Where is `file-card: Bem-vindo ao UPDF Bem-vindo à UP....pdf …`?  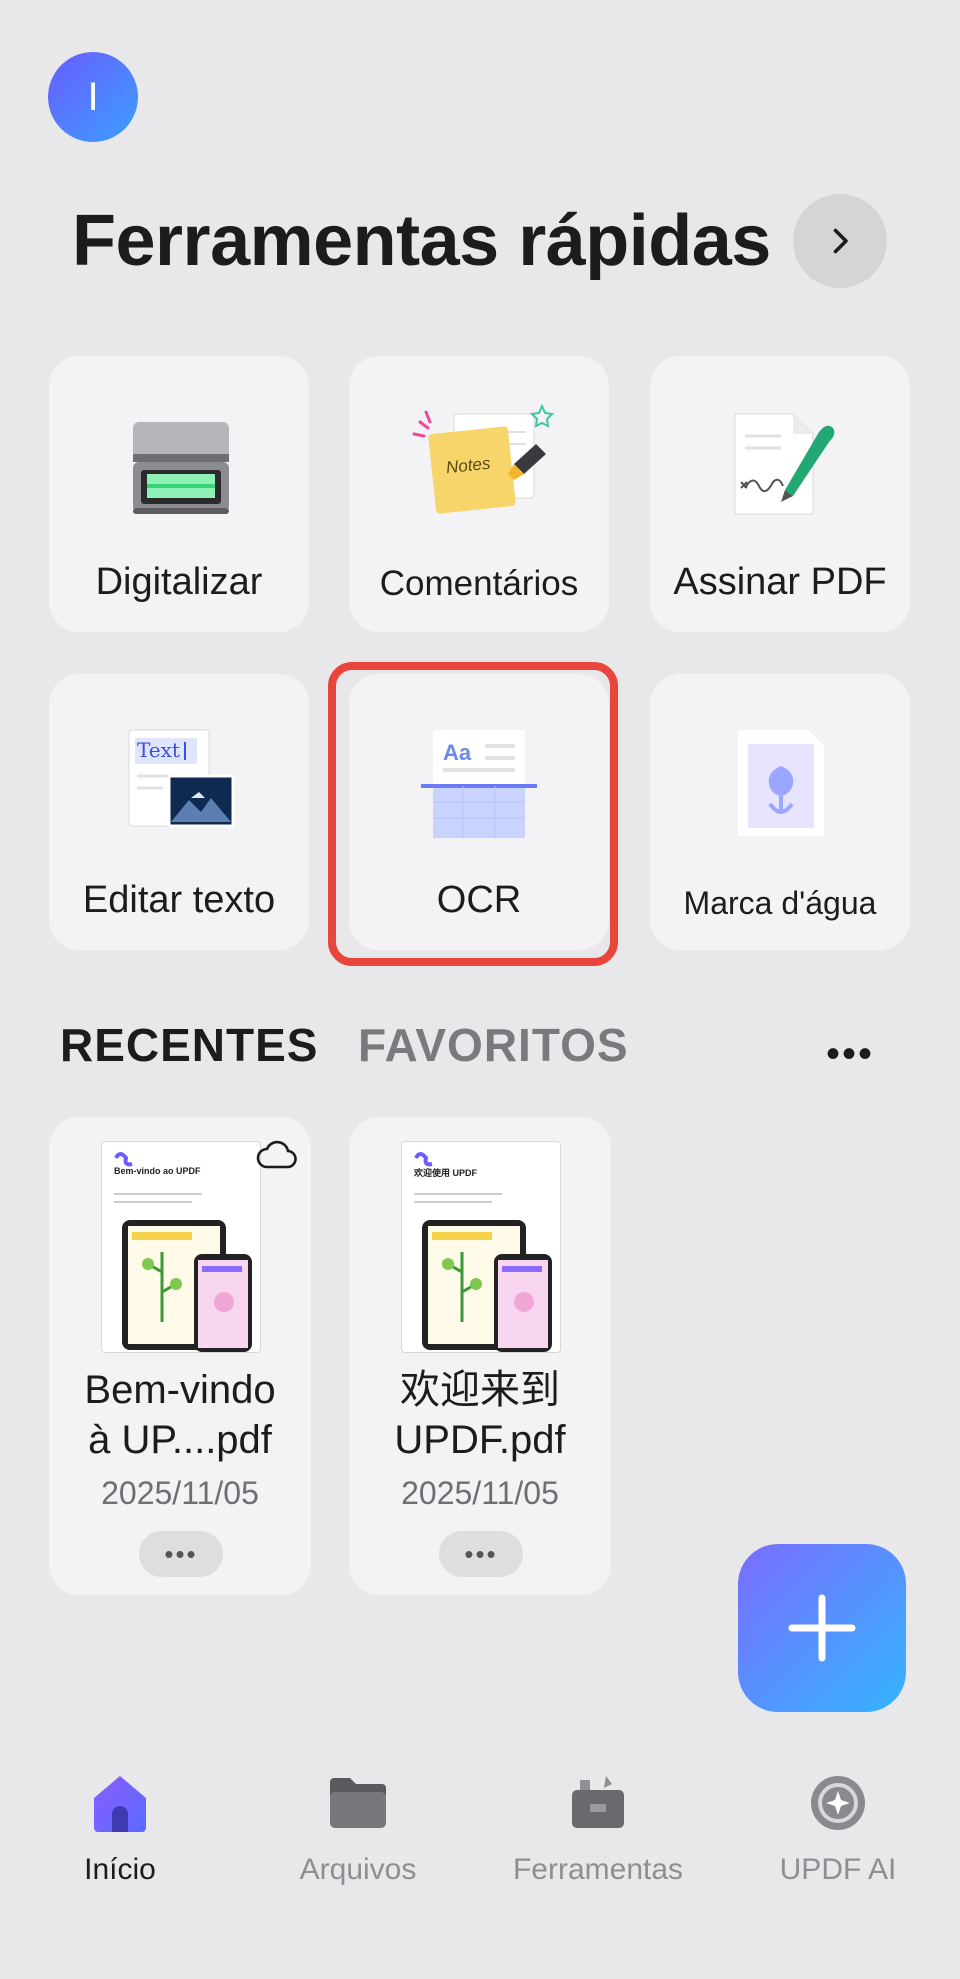
file-card: Bem-vindo ao UPDF Bem-vindo à UP....pdf … is located at coordinates (180, 1356).